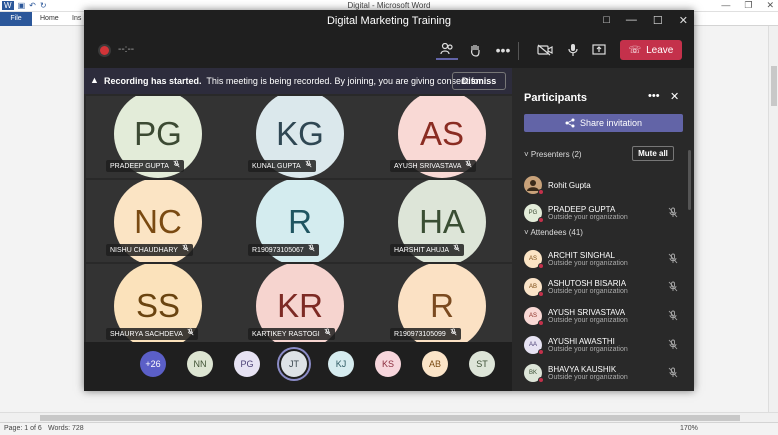 This screenshot has width=778, height=435. I want to click on participant-name-tag: R190973105067, so click(283, 250).